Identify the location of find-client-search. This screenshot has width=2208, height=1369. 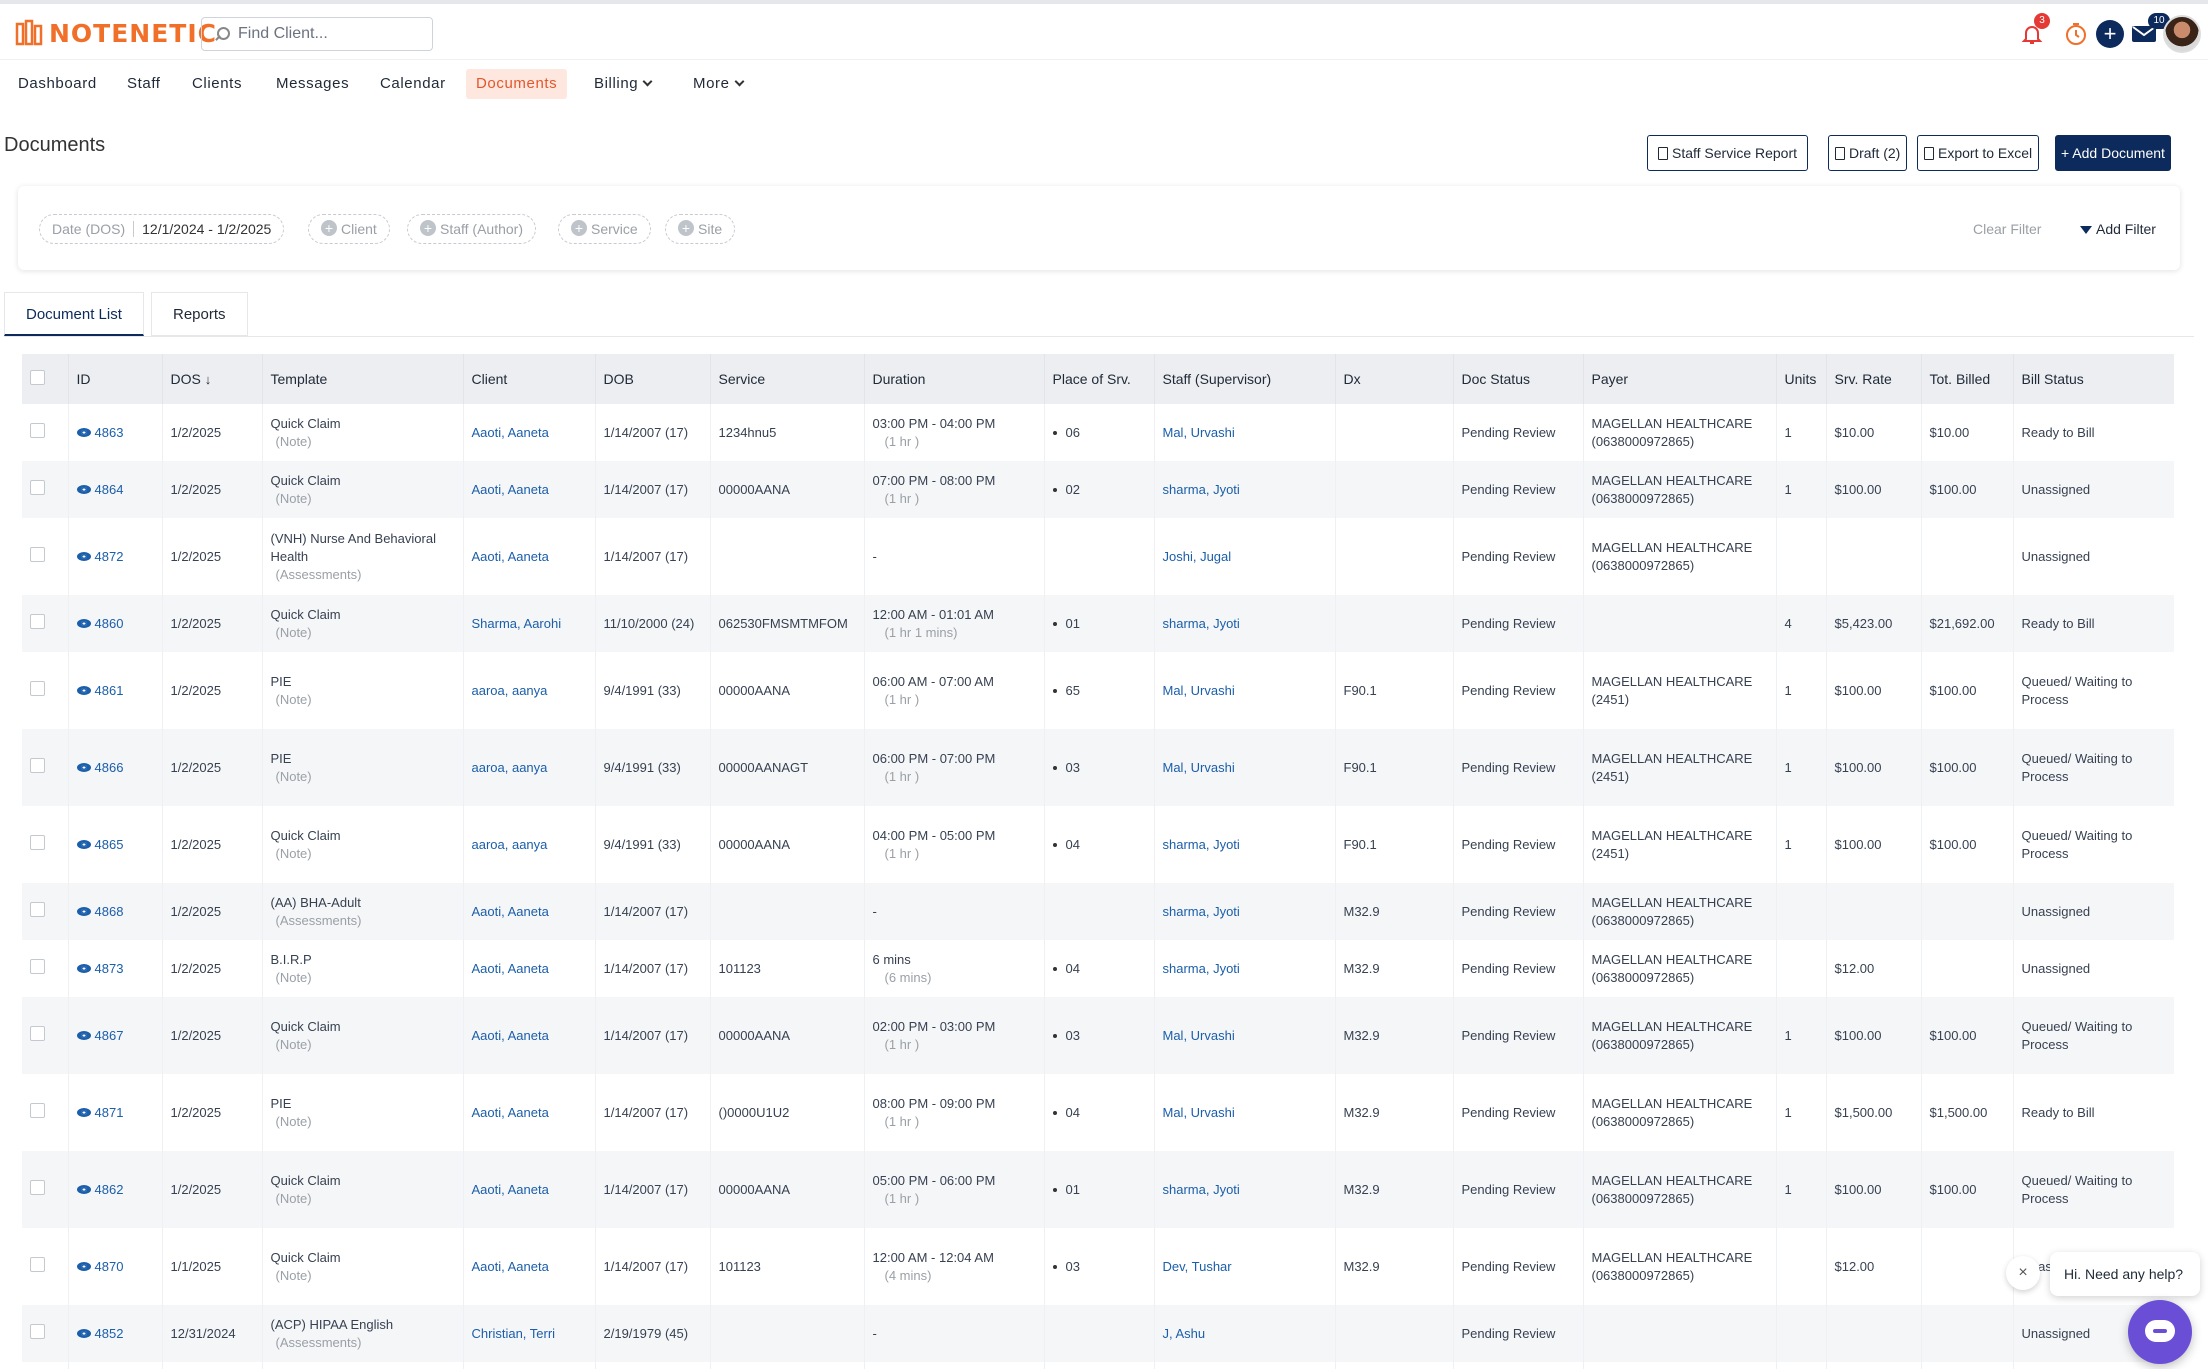
(317, 34).